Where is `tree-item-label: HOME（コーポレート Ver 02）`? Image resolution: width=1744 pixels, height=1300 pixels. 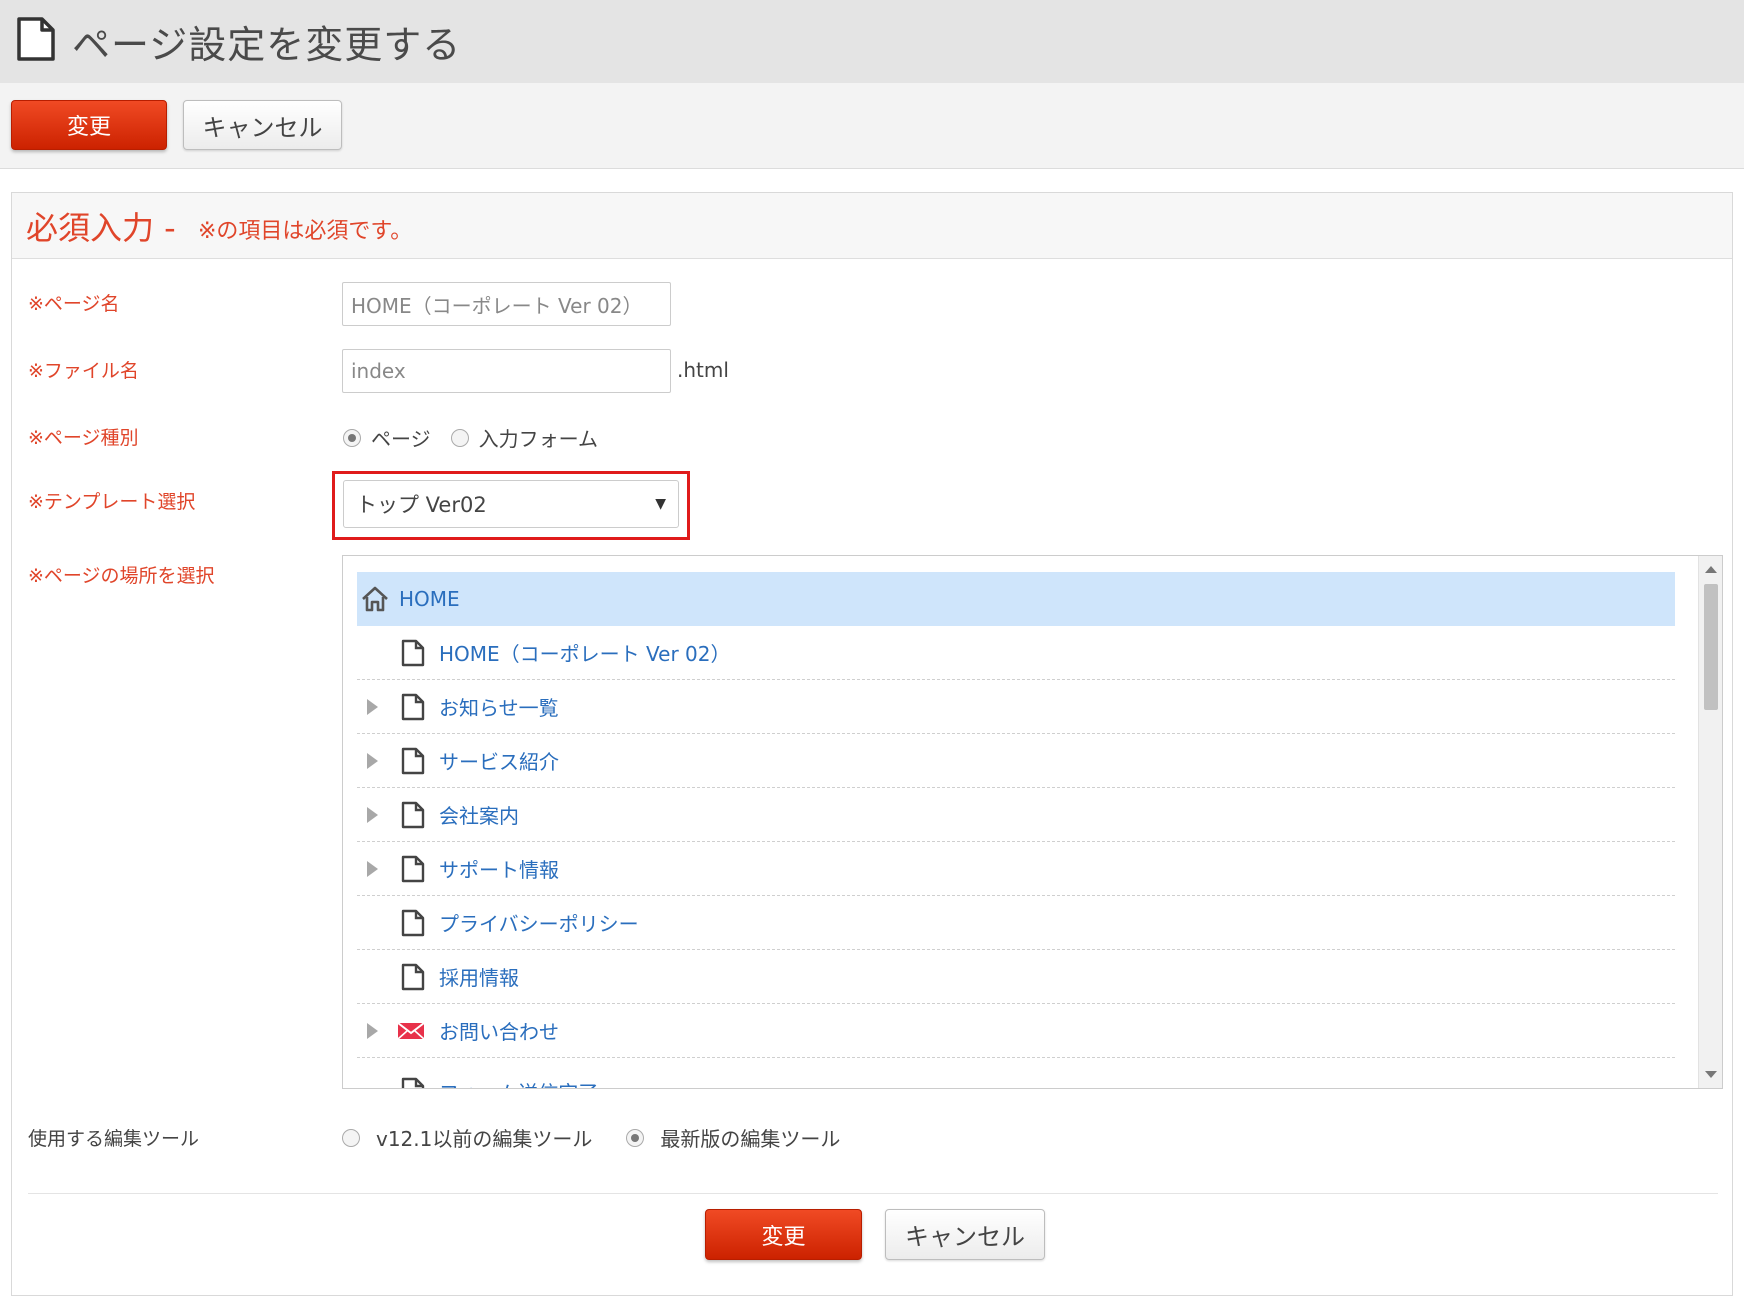
tree-item-label: HOME（コーポレート Ver 02） is located at coordinates (585, 654).